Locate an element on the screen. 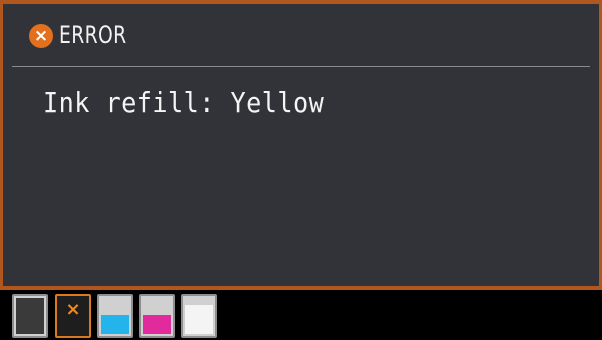 The image size is (602, 340). header-divider is located at coordinates (301, 66).